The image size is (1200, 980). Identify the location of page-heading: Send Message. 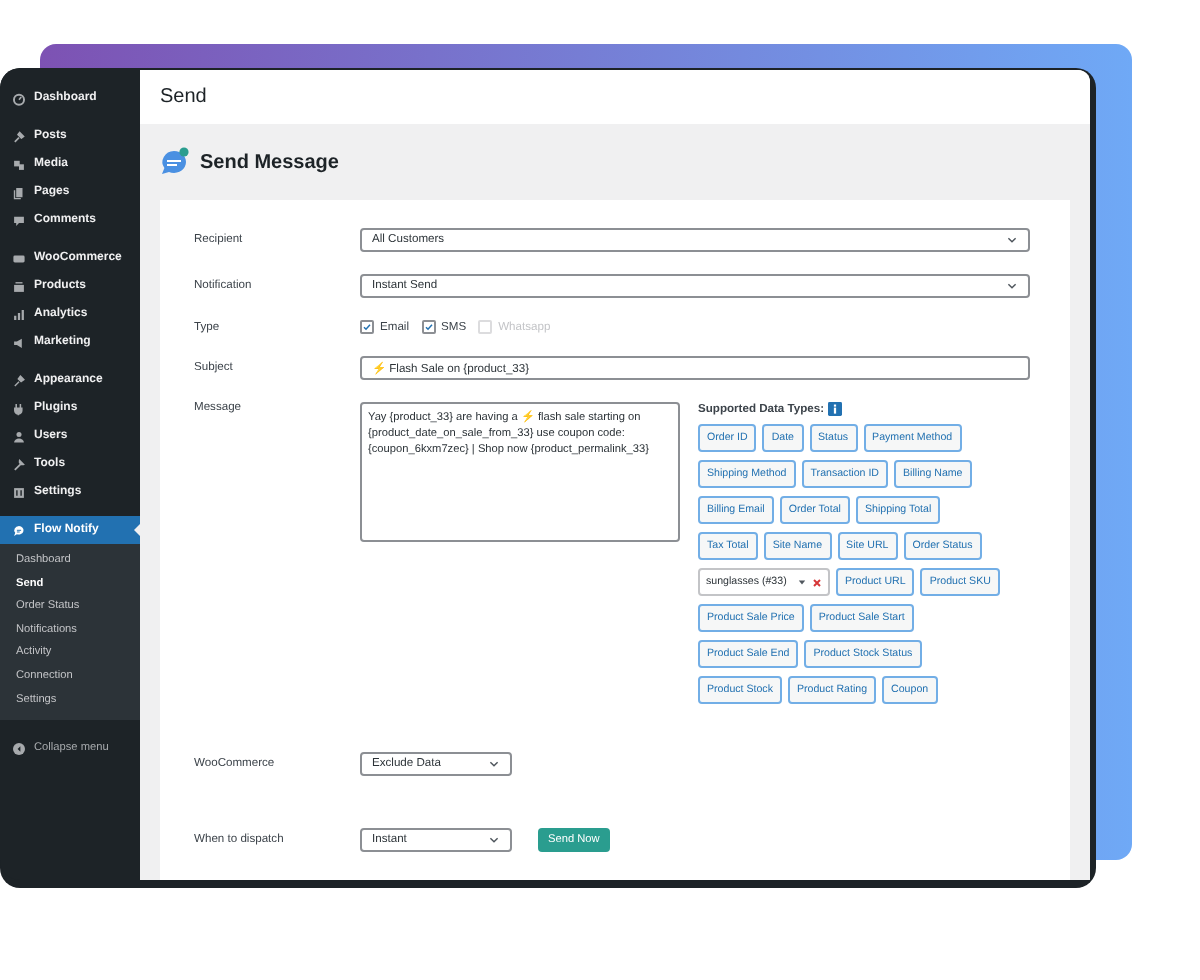
(269, 162).